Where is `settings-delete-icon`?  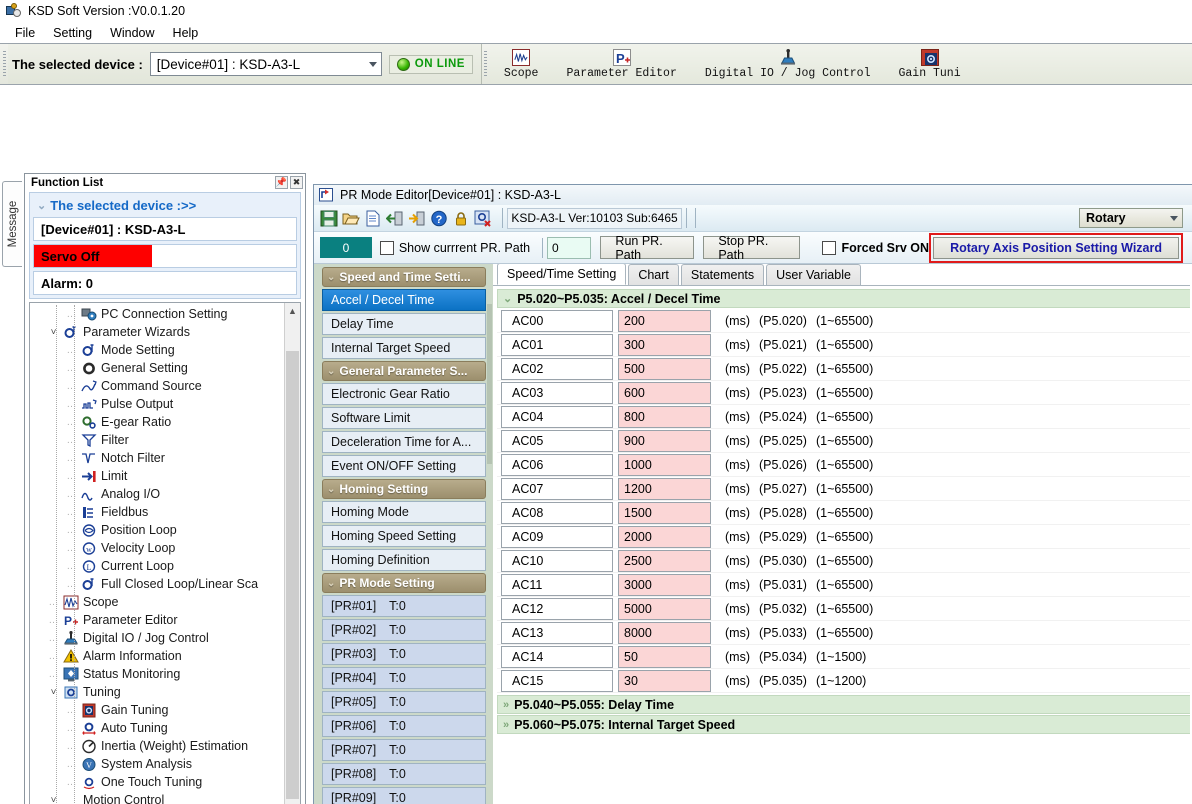 settings-delete-icon is located at coordinates (483, 218).